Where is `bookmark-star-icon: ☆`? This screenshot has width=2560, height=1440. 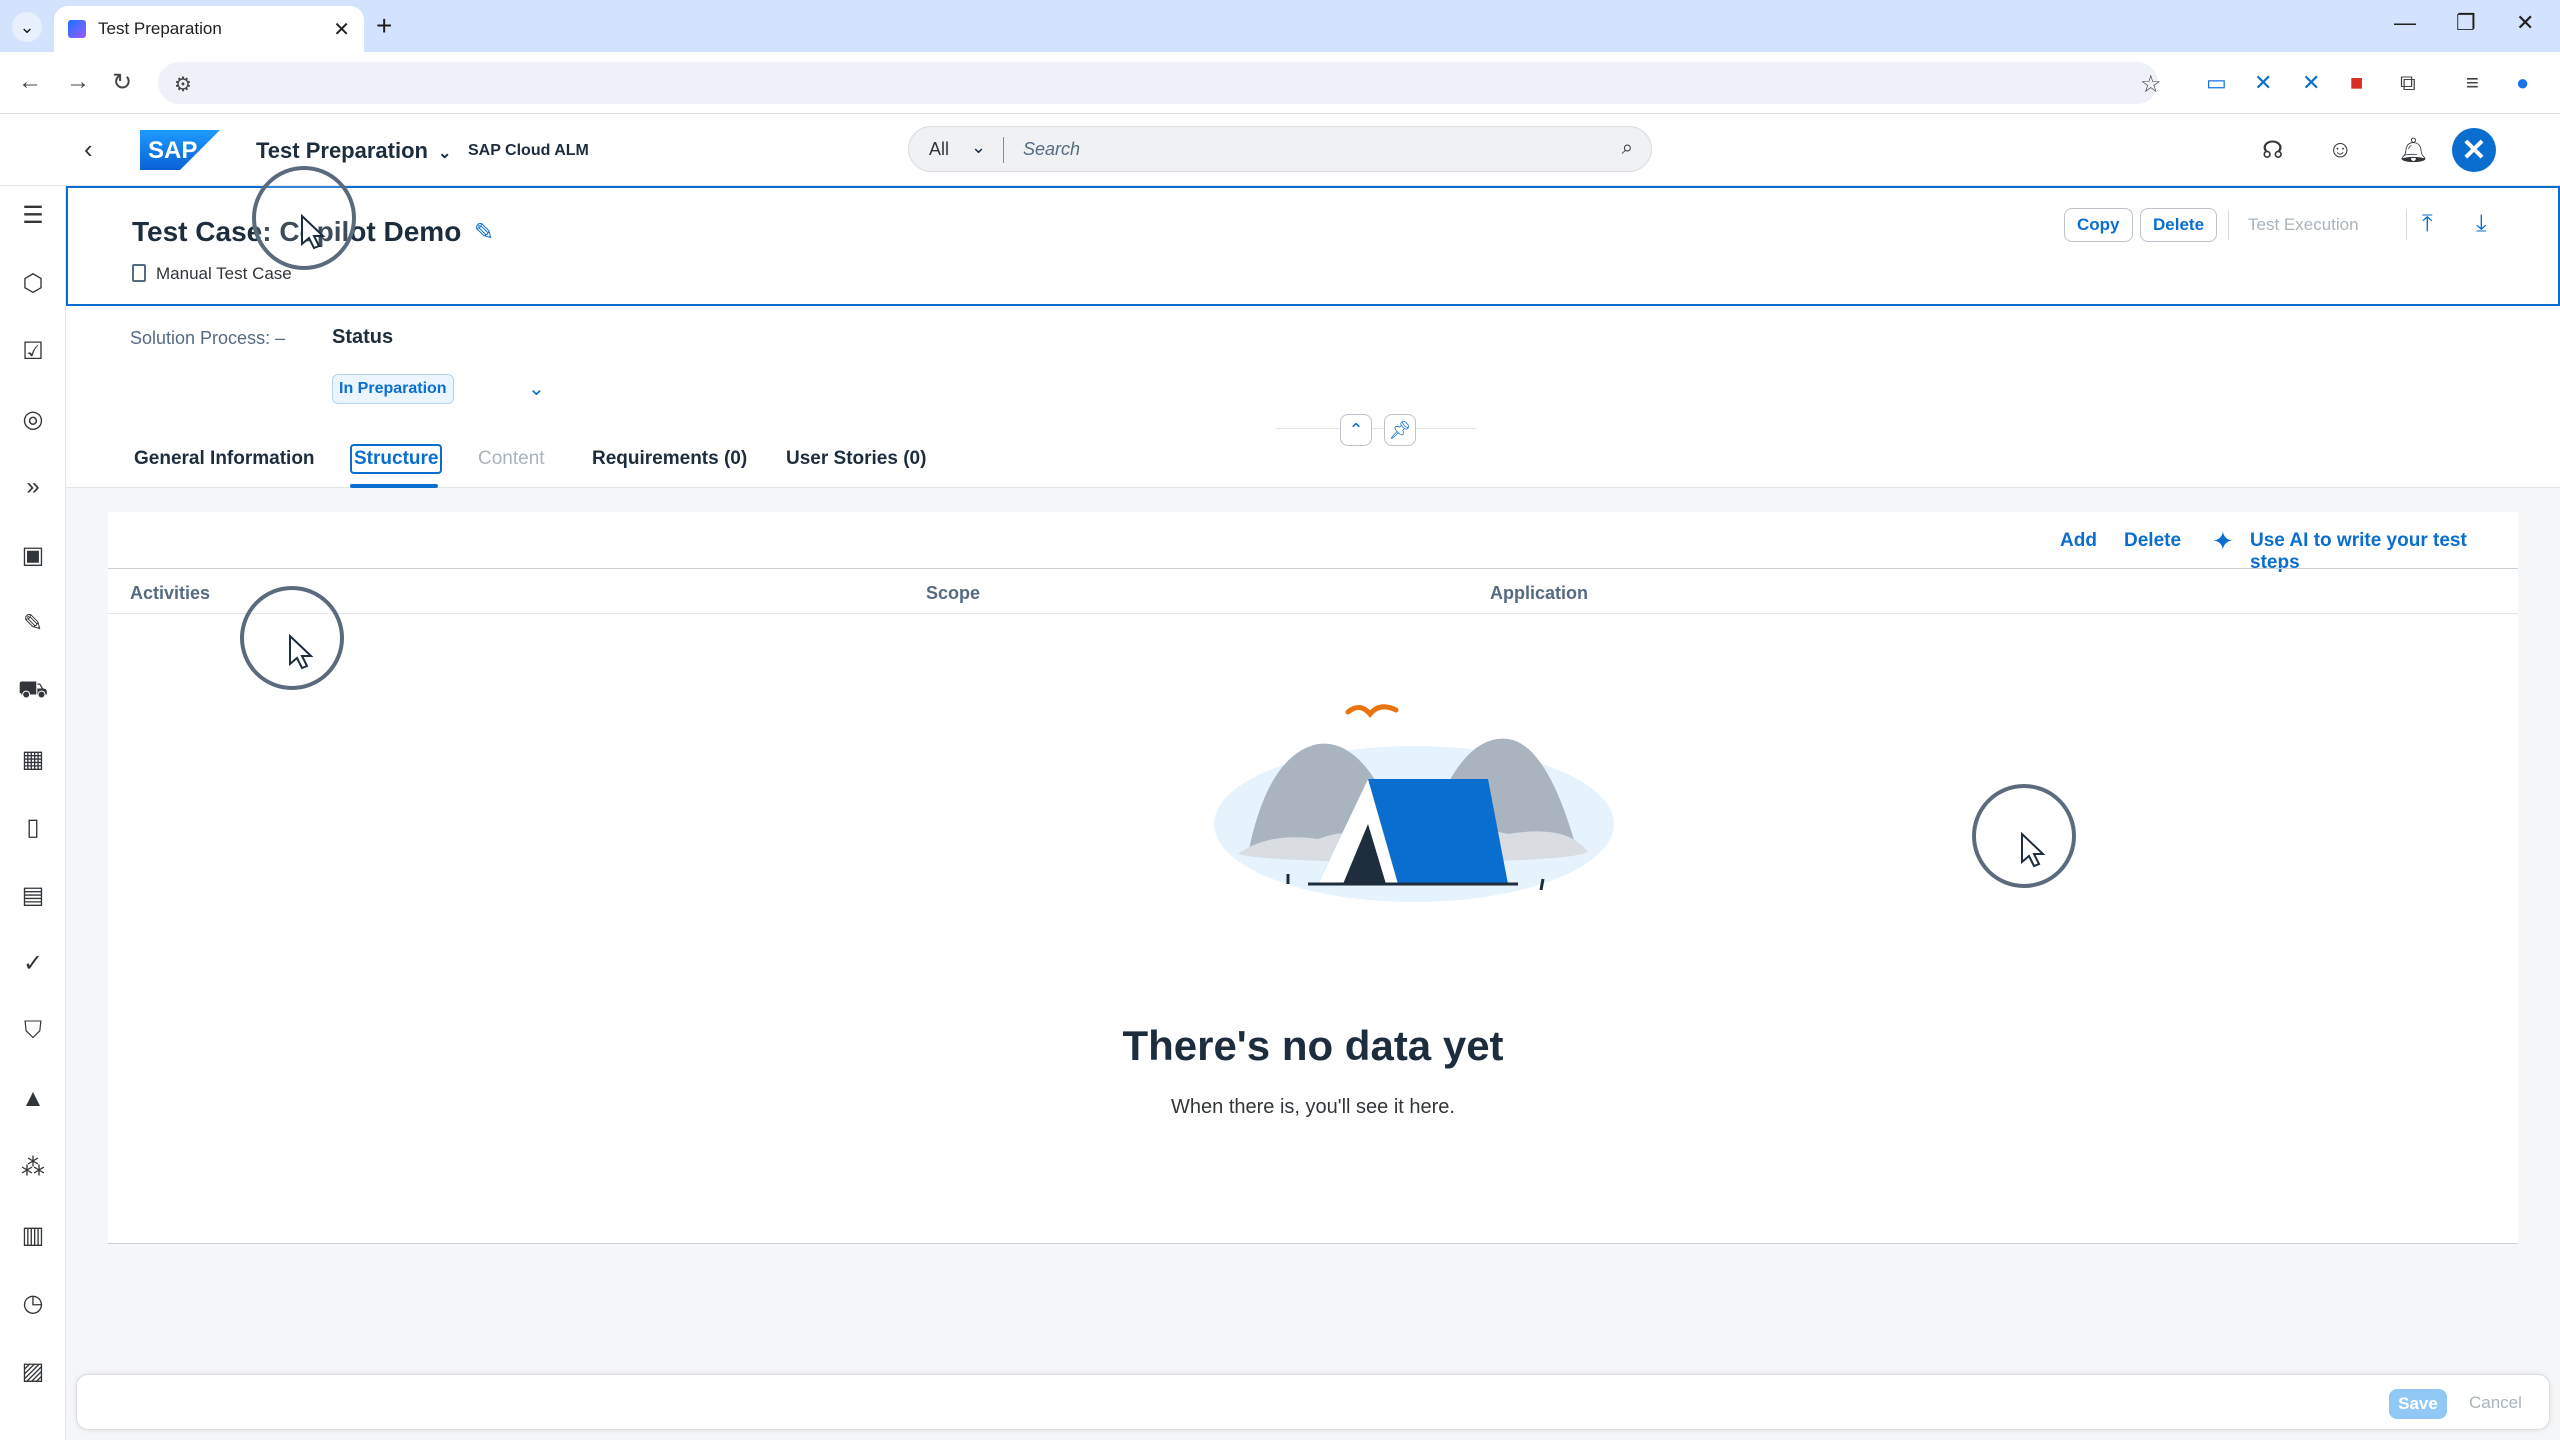 bookmark-star-icon: ☆ is located at coordinates (2151, 84).